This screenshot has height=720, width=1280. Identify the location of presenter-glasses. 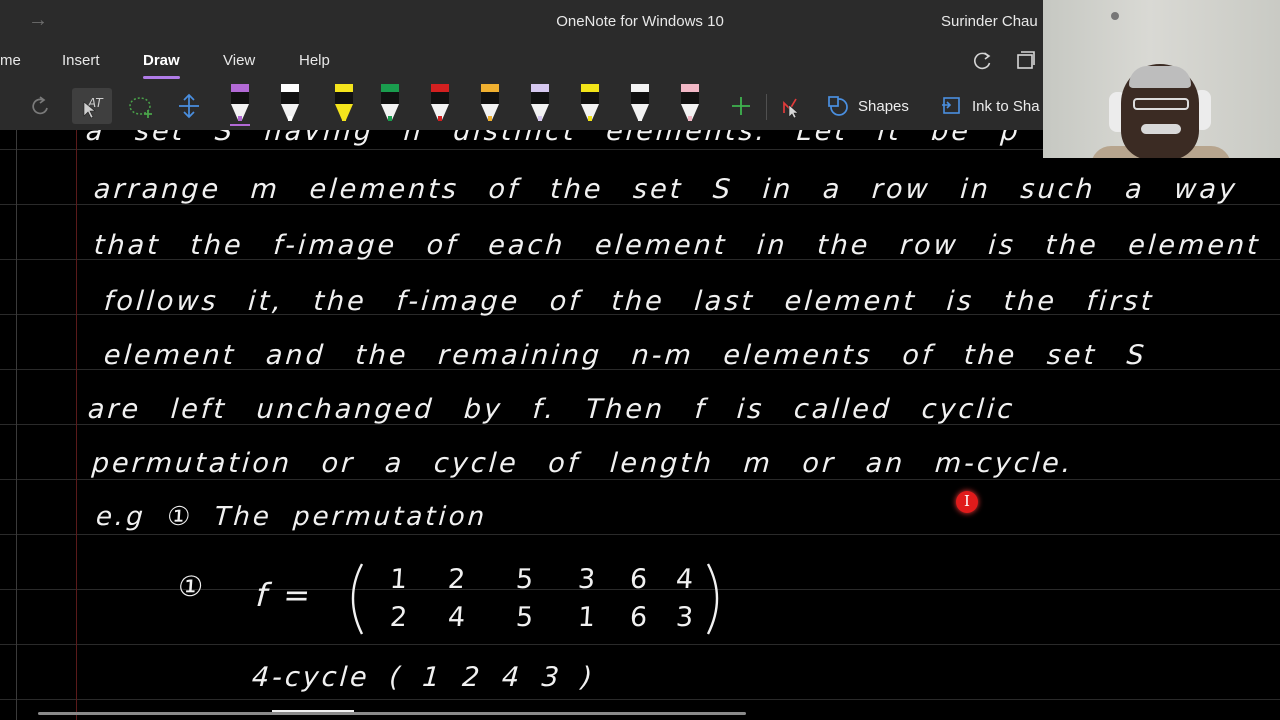
(1161, 104).